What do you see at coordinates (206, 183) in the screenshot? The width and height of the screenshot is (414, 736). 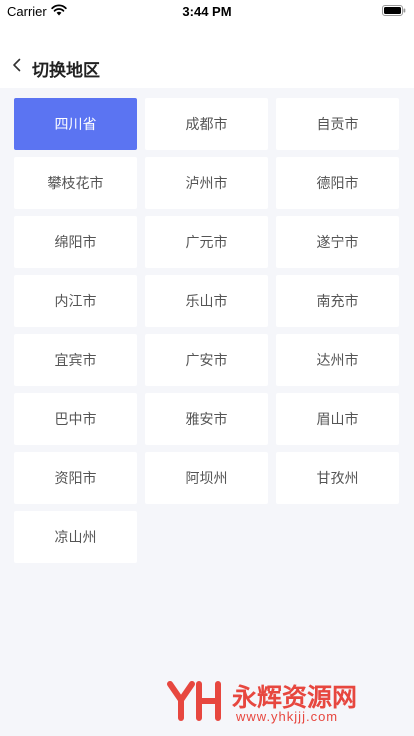 I see `region-item: 泸州市` at bounding box center [206, 183].